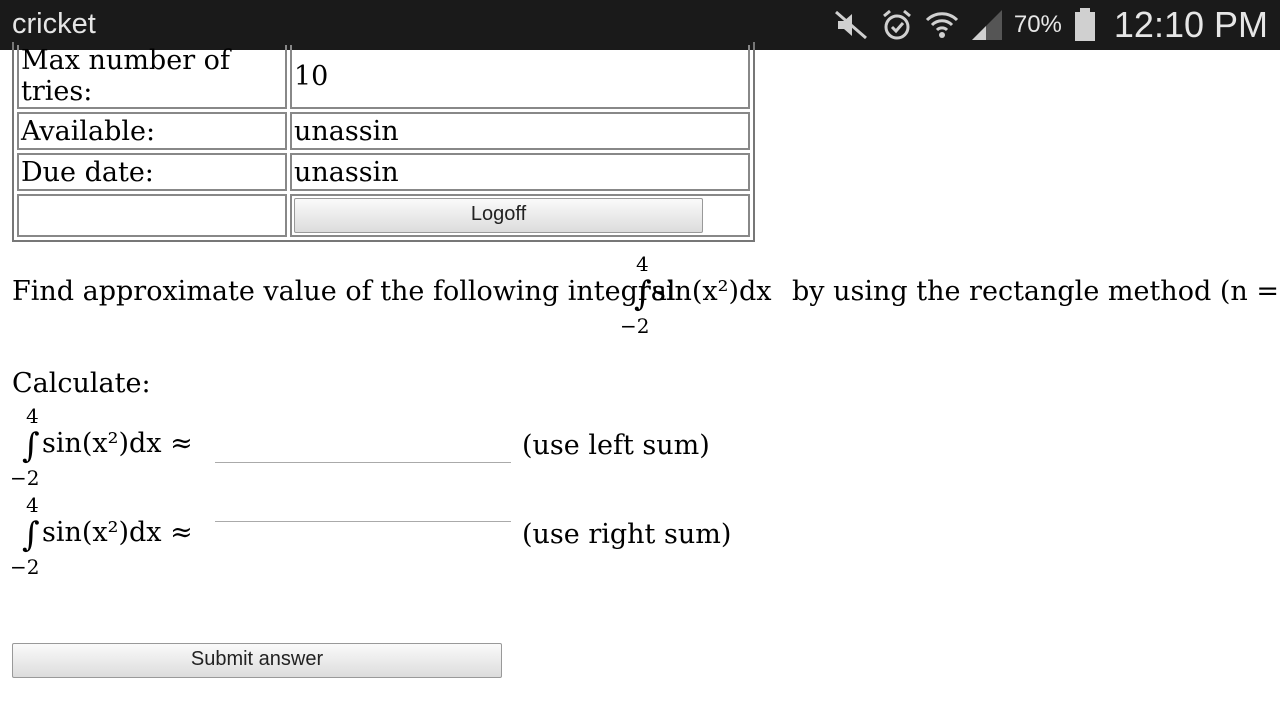 The height and width of the screenshot is (720, 1280). I want to click on battery-percent: 70%, so click(1037, 24).